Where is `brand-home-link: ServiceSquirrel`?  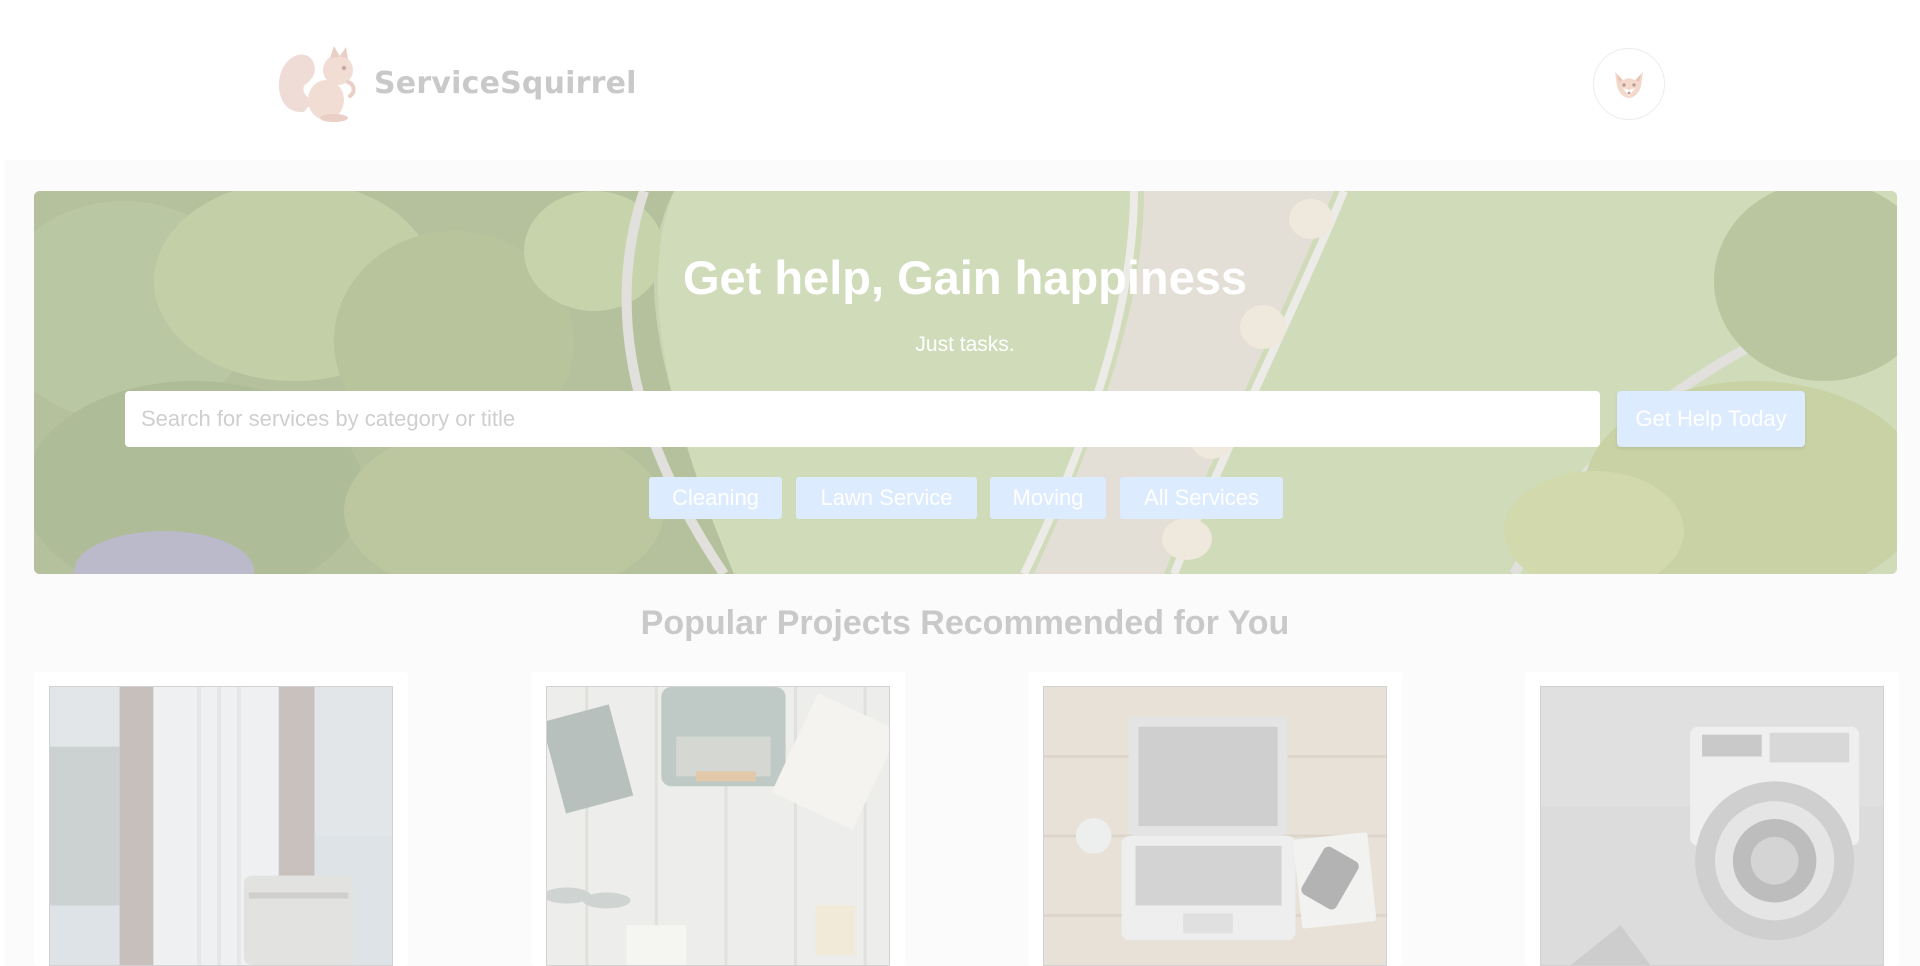 brand-home-link: ServiceSquirrel is located at coordinates (455, 83).